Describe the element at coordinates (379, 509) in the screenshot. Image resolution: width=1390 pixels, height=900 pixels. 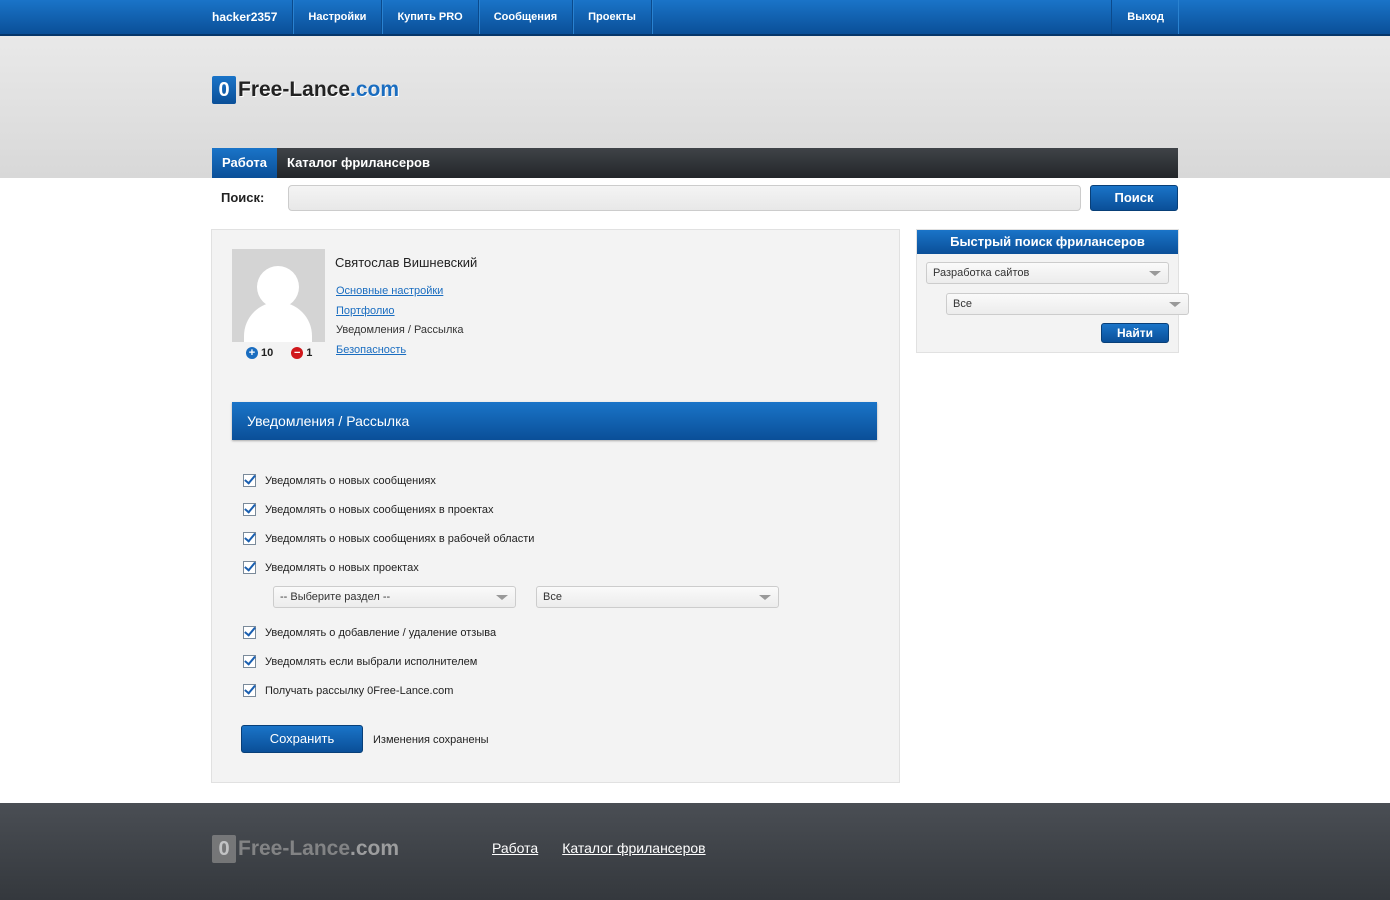
I see `checkbox-label: Уведомлять о новых сообщениях в проектах` at that location.